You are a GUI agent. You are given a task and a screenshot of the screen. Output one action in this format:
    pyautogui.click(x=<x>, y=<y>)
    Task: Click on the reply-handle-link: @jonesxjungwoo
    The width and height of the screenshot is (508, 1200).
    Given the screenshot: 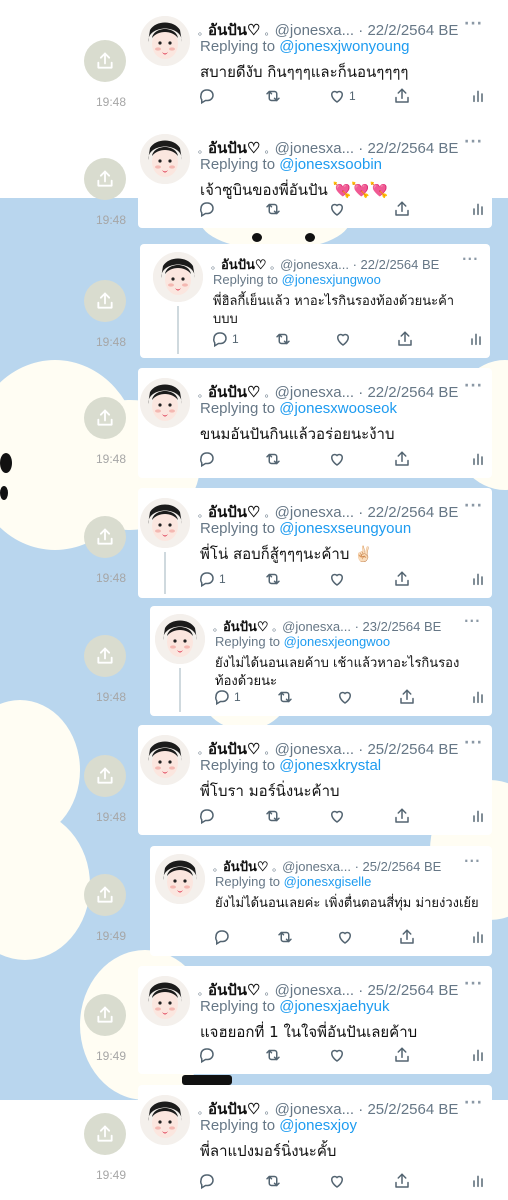 What is the action you would take?
    pyautogui.click(x=331, y=279)
    